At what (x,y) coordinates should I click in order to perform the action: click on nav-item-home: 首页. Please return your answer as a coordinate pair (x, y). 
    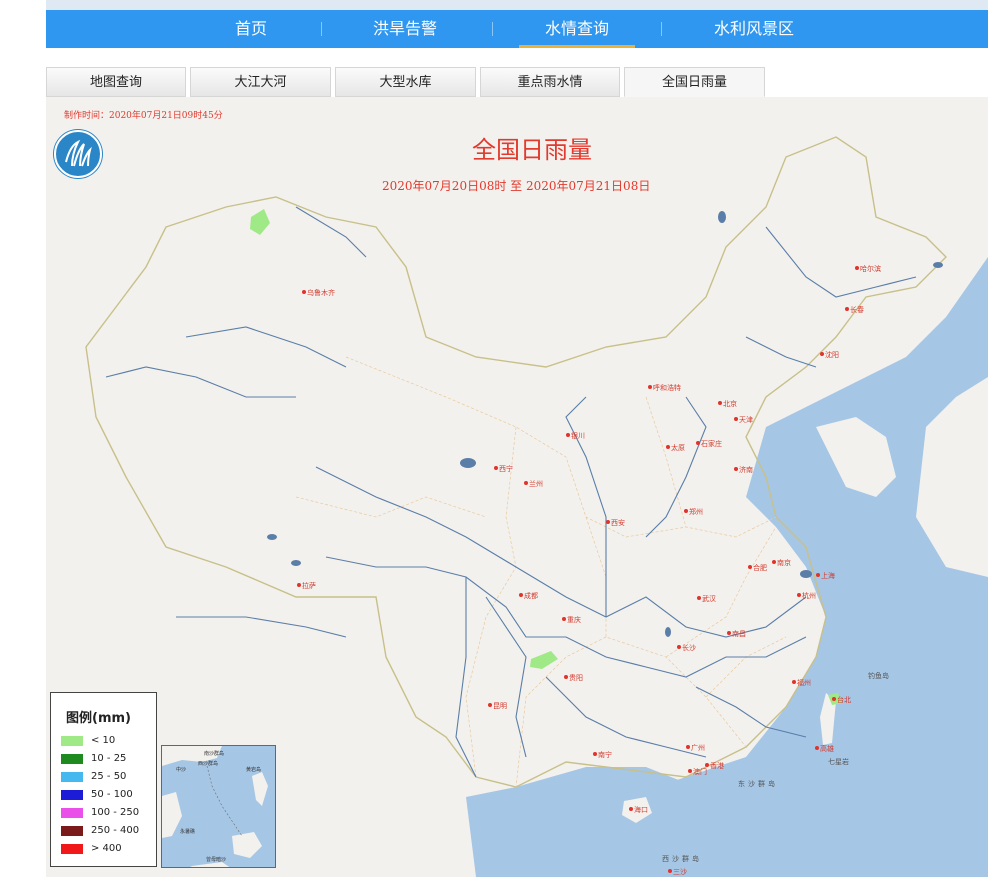
    Looking at the image, I should click on (251, 29).